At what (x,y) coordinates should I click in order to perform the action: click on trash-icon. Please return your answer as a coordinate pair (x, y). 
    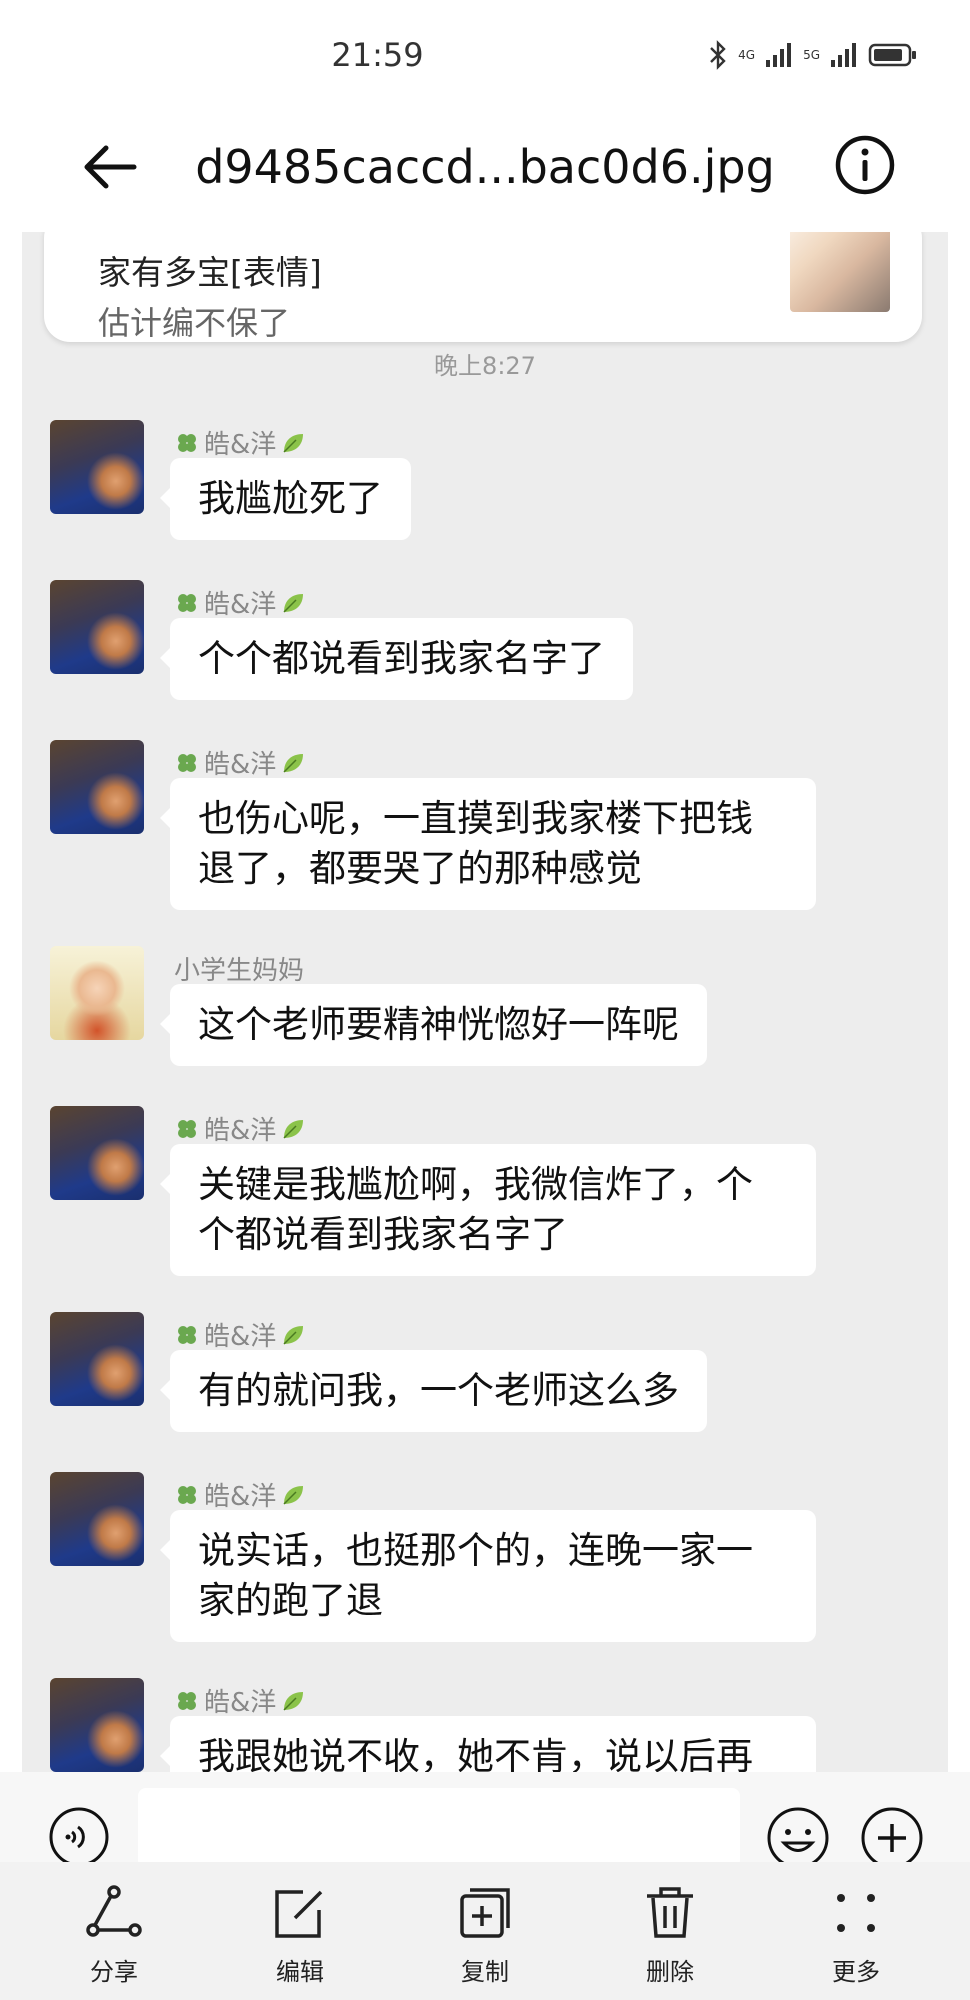
    Looking at the image, I should click on (670, 1912).